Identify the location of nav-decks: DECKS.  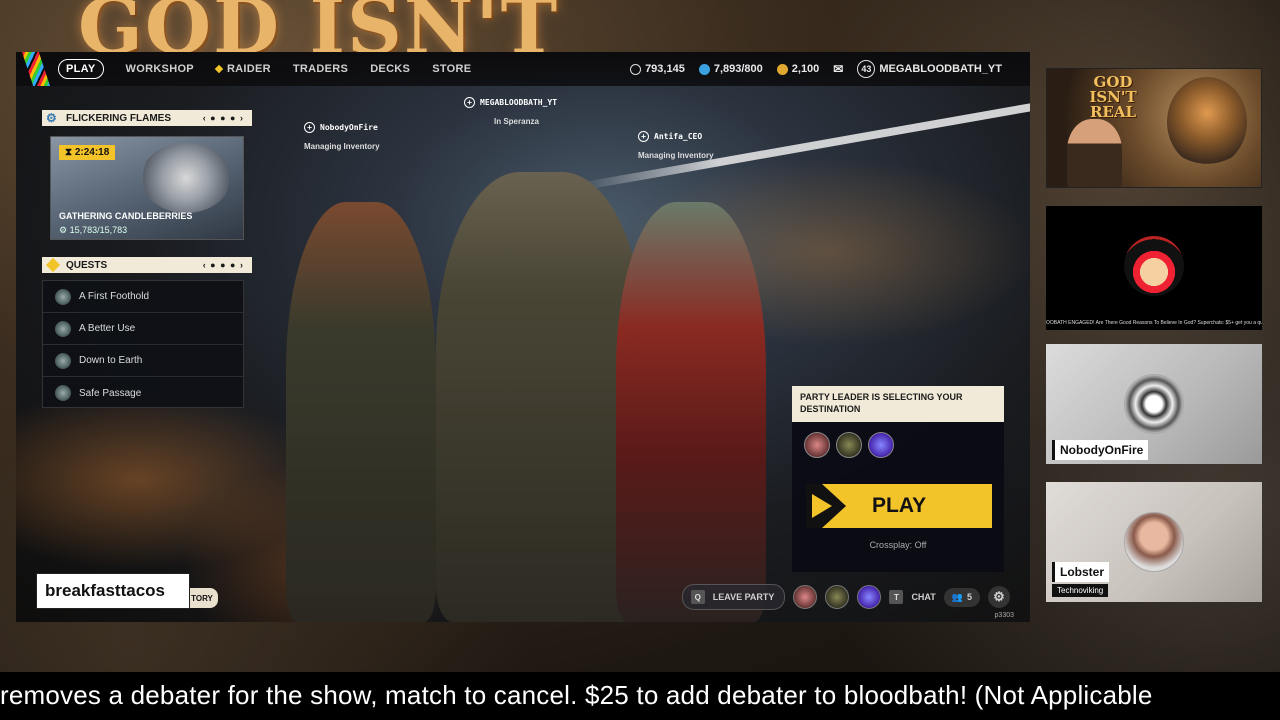
(390, 69).